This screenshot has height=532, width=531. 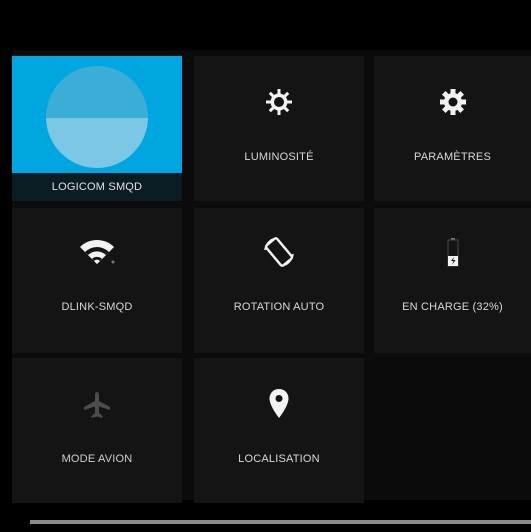 What do you see at coordinates (453, 253) in the screenshot?
I see `battery-charging-icon` at bounding box center [453, 253].